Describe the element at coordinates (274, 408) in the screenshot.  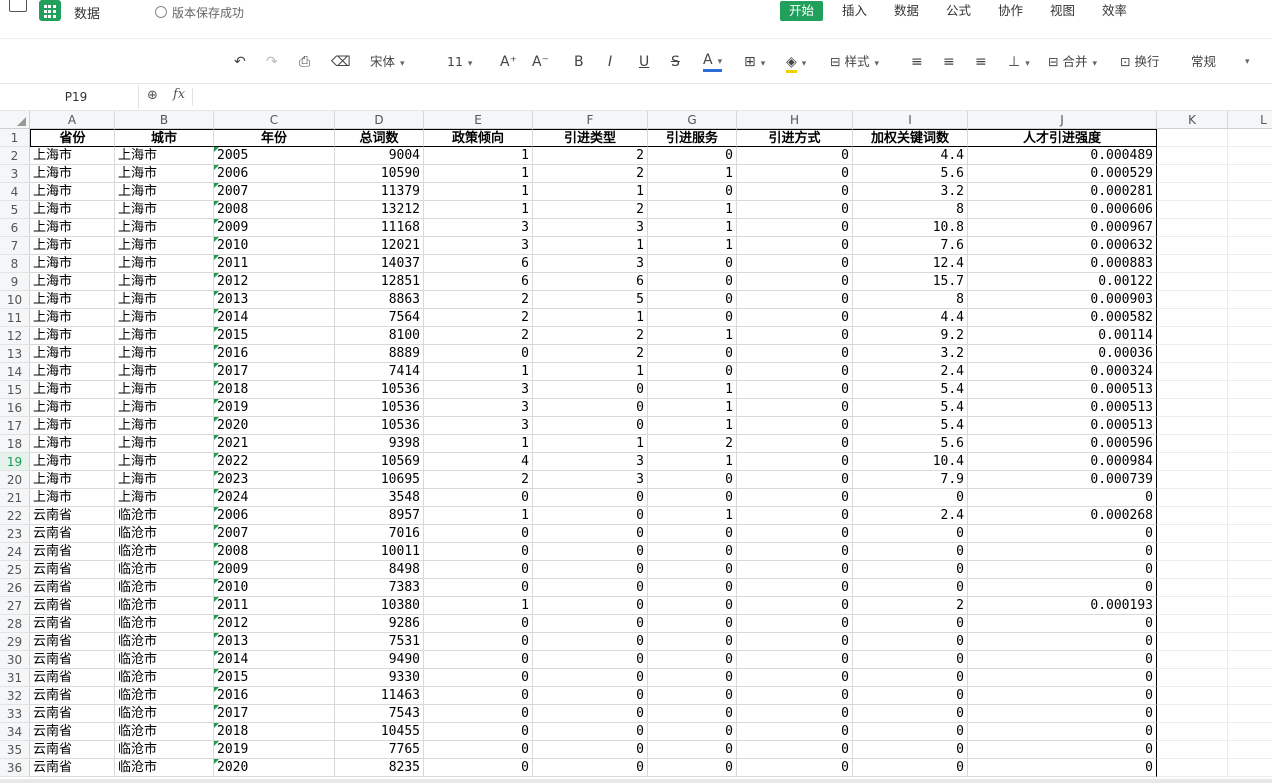
I see `table-cell: 2019` at that location.